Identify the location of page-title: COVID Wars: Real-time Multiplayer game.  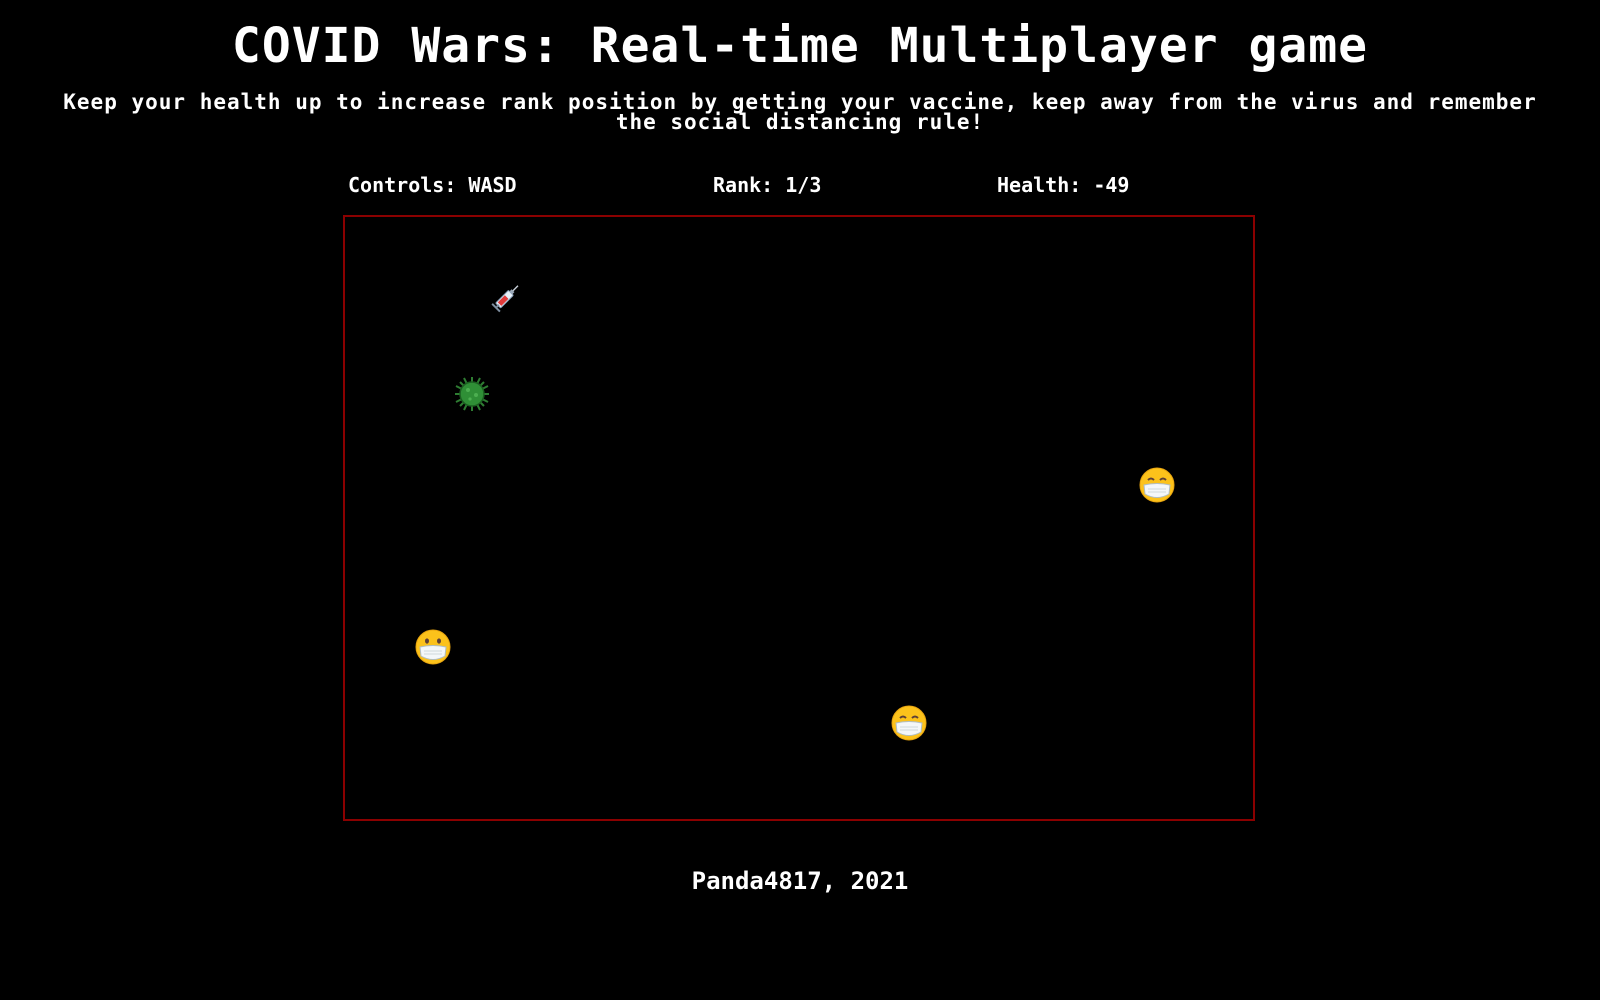
(800, 46).